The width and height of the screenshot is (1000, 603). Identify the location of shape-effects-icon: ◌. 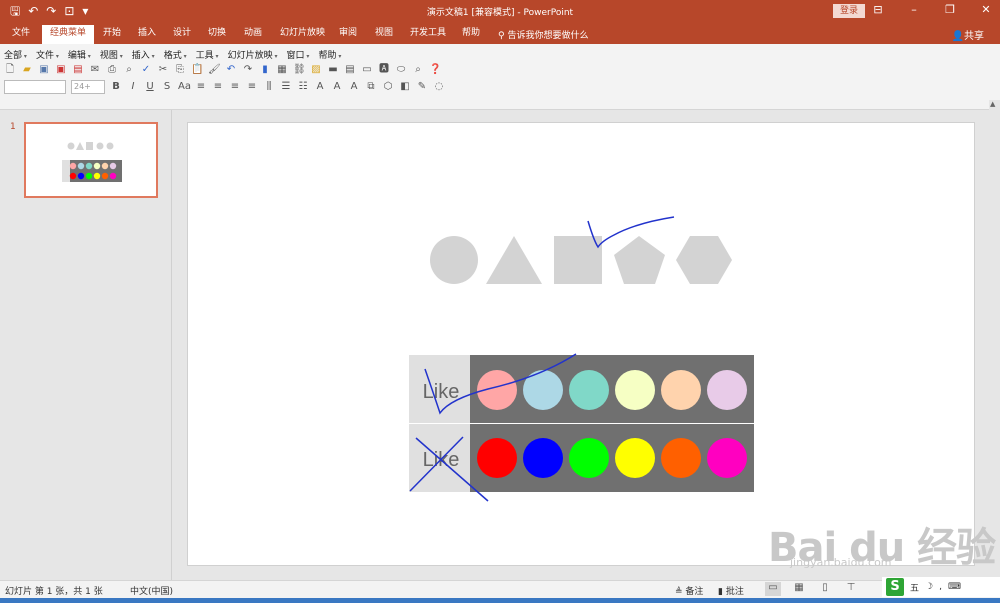
(439, 87).